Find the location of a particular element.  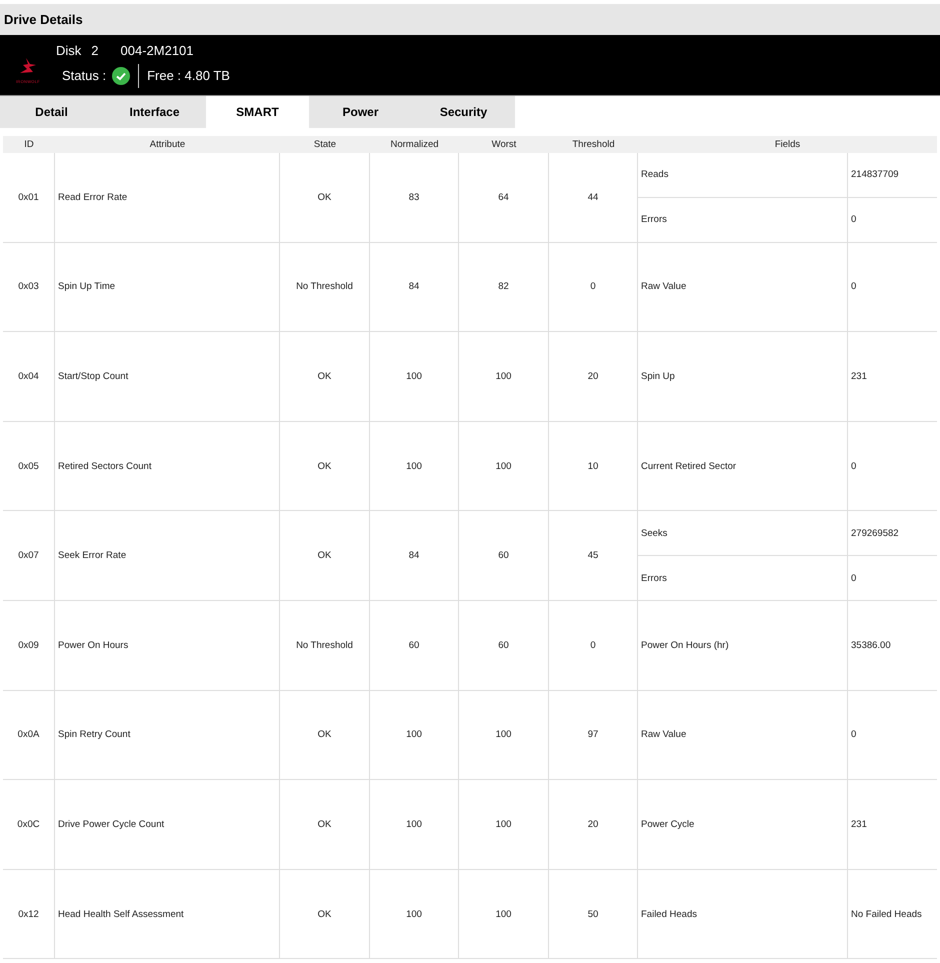

attribute-cell: Read Error Rate is located at coordinates (167, 197).